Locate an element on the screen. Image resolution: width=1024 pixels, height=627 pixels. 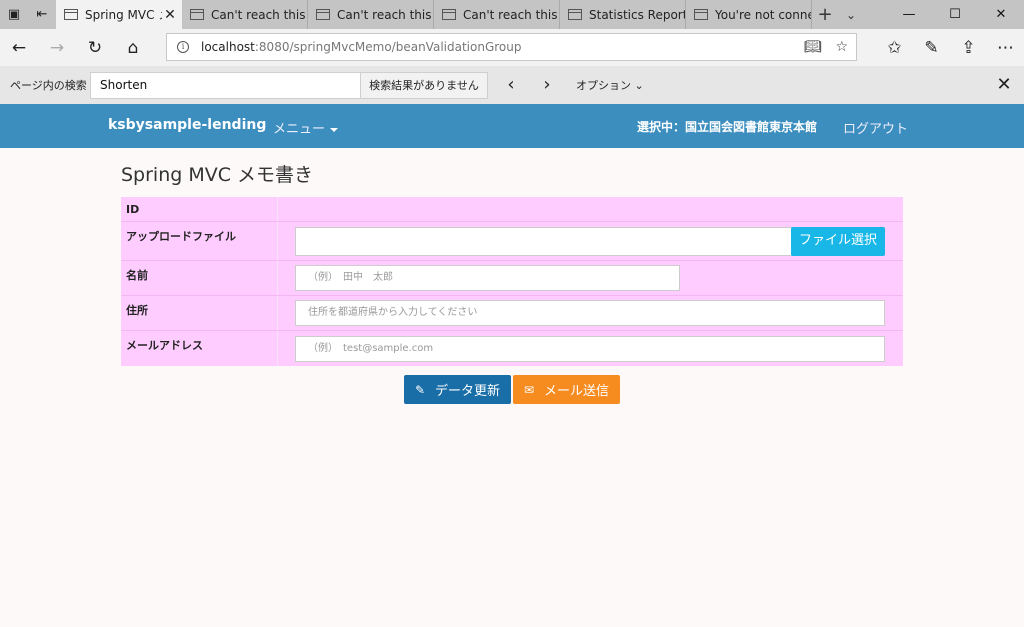
upload-label: アップロードファイル is located at coordinates (199, 241).